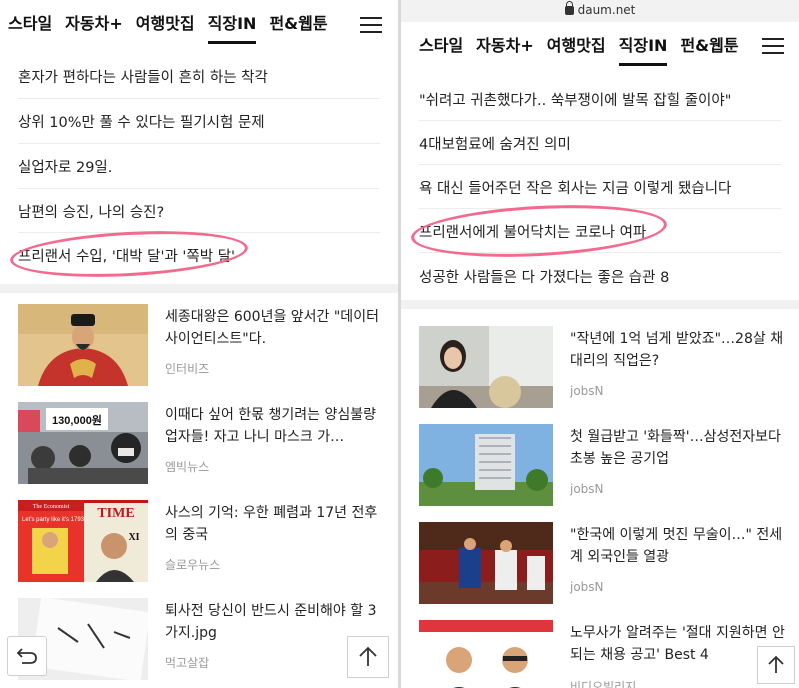 The width and height of the screenshot is (799, 688). What do you see at coordinates (133, 537) in the screenshot?
I see `magazine-label-text: XI` at bounding box center [133, 537].